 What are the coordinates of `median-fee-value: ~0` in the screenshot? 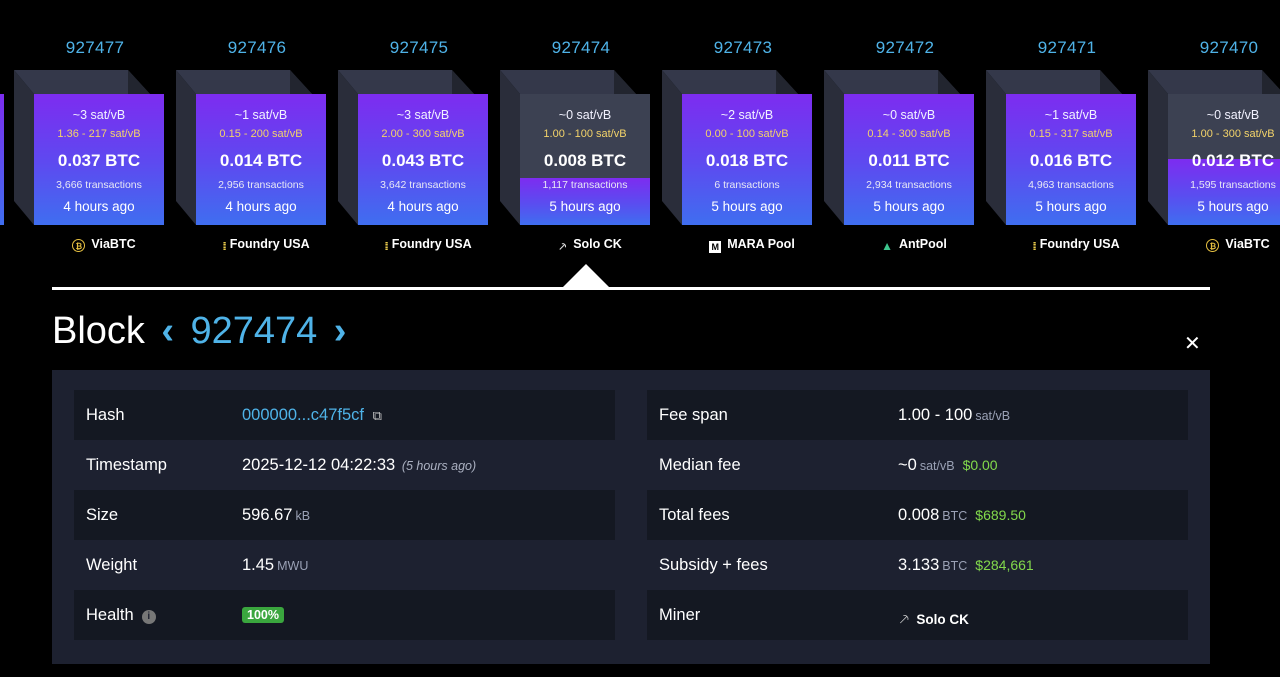 It's located at (907, 465).